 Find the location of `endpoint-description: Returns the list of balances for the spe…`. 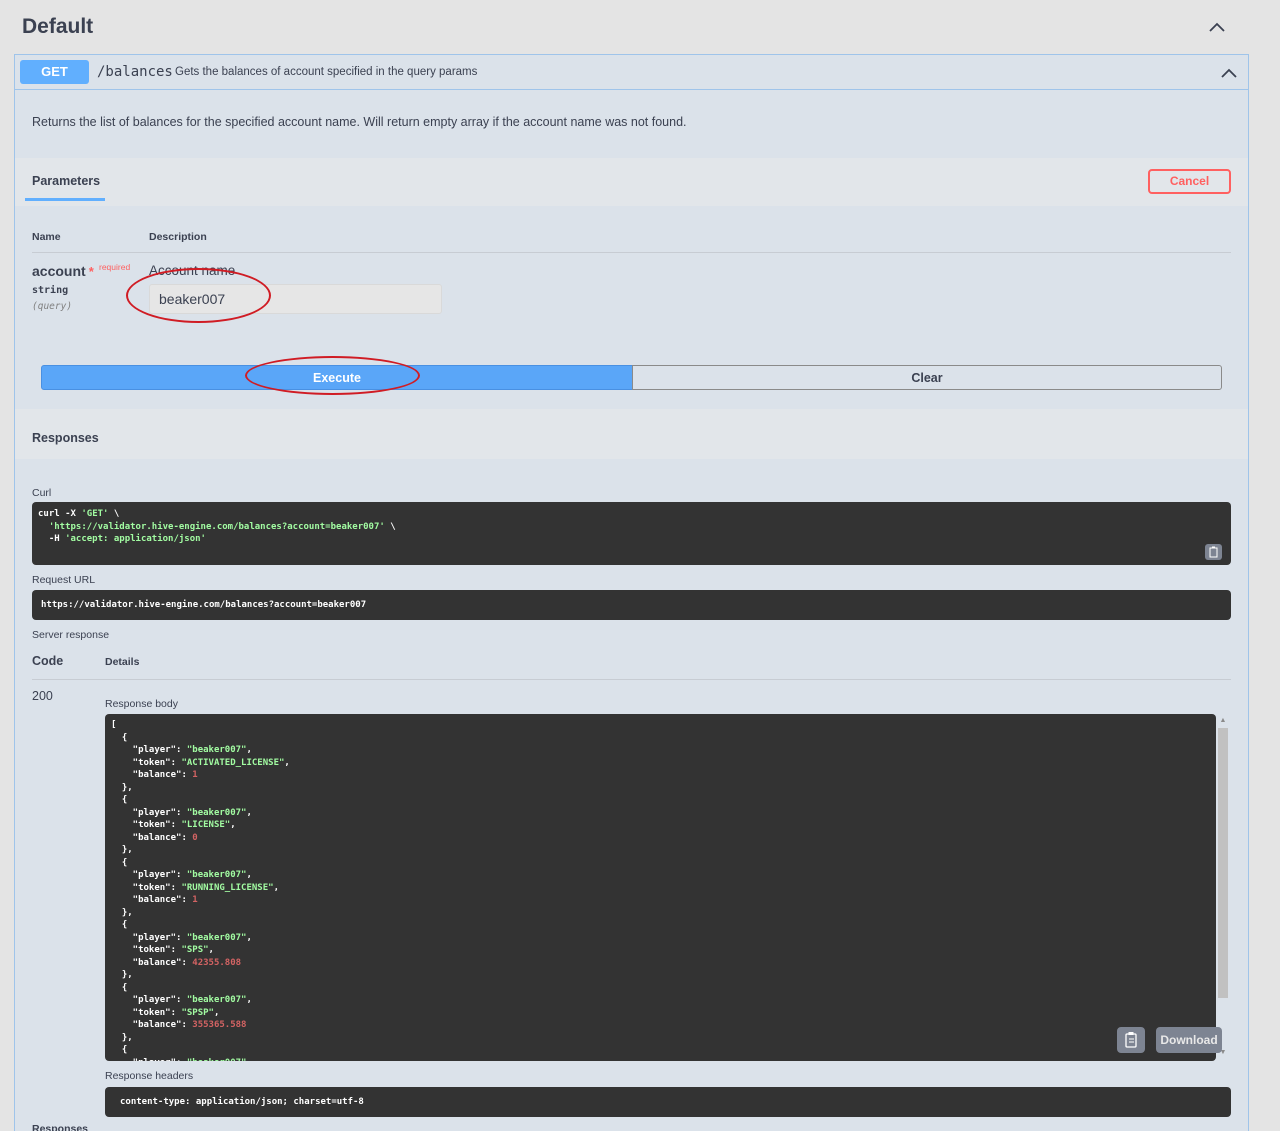

endpoint-description: Returns the list of balances for the spe… is located at coordinates (359, 122).